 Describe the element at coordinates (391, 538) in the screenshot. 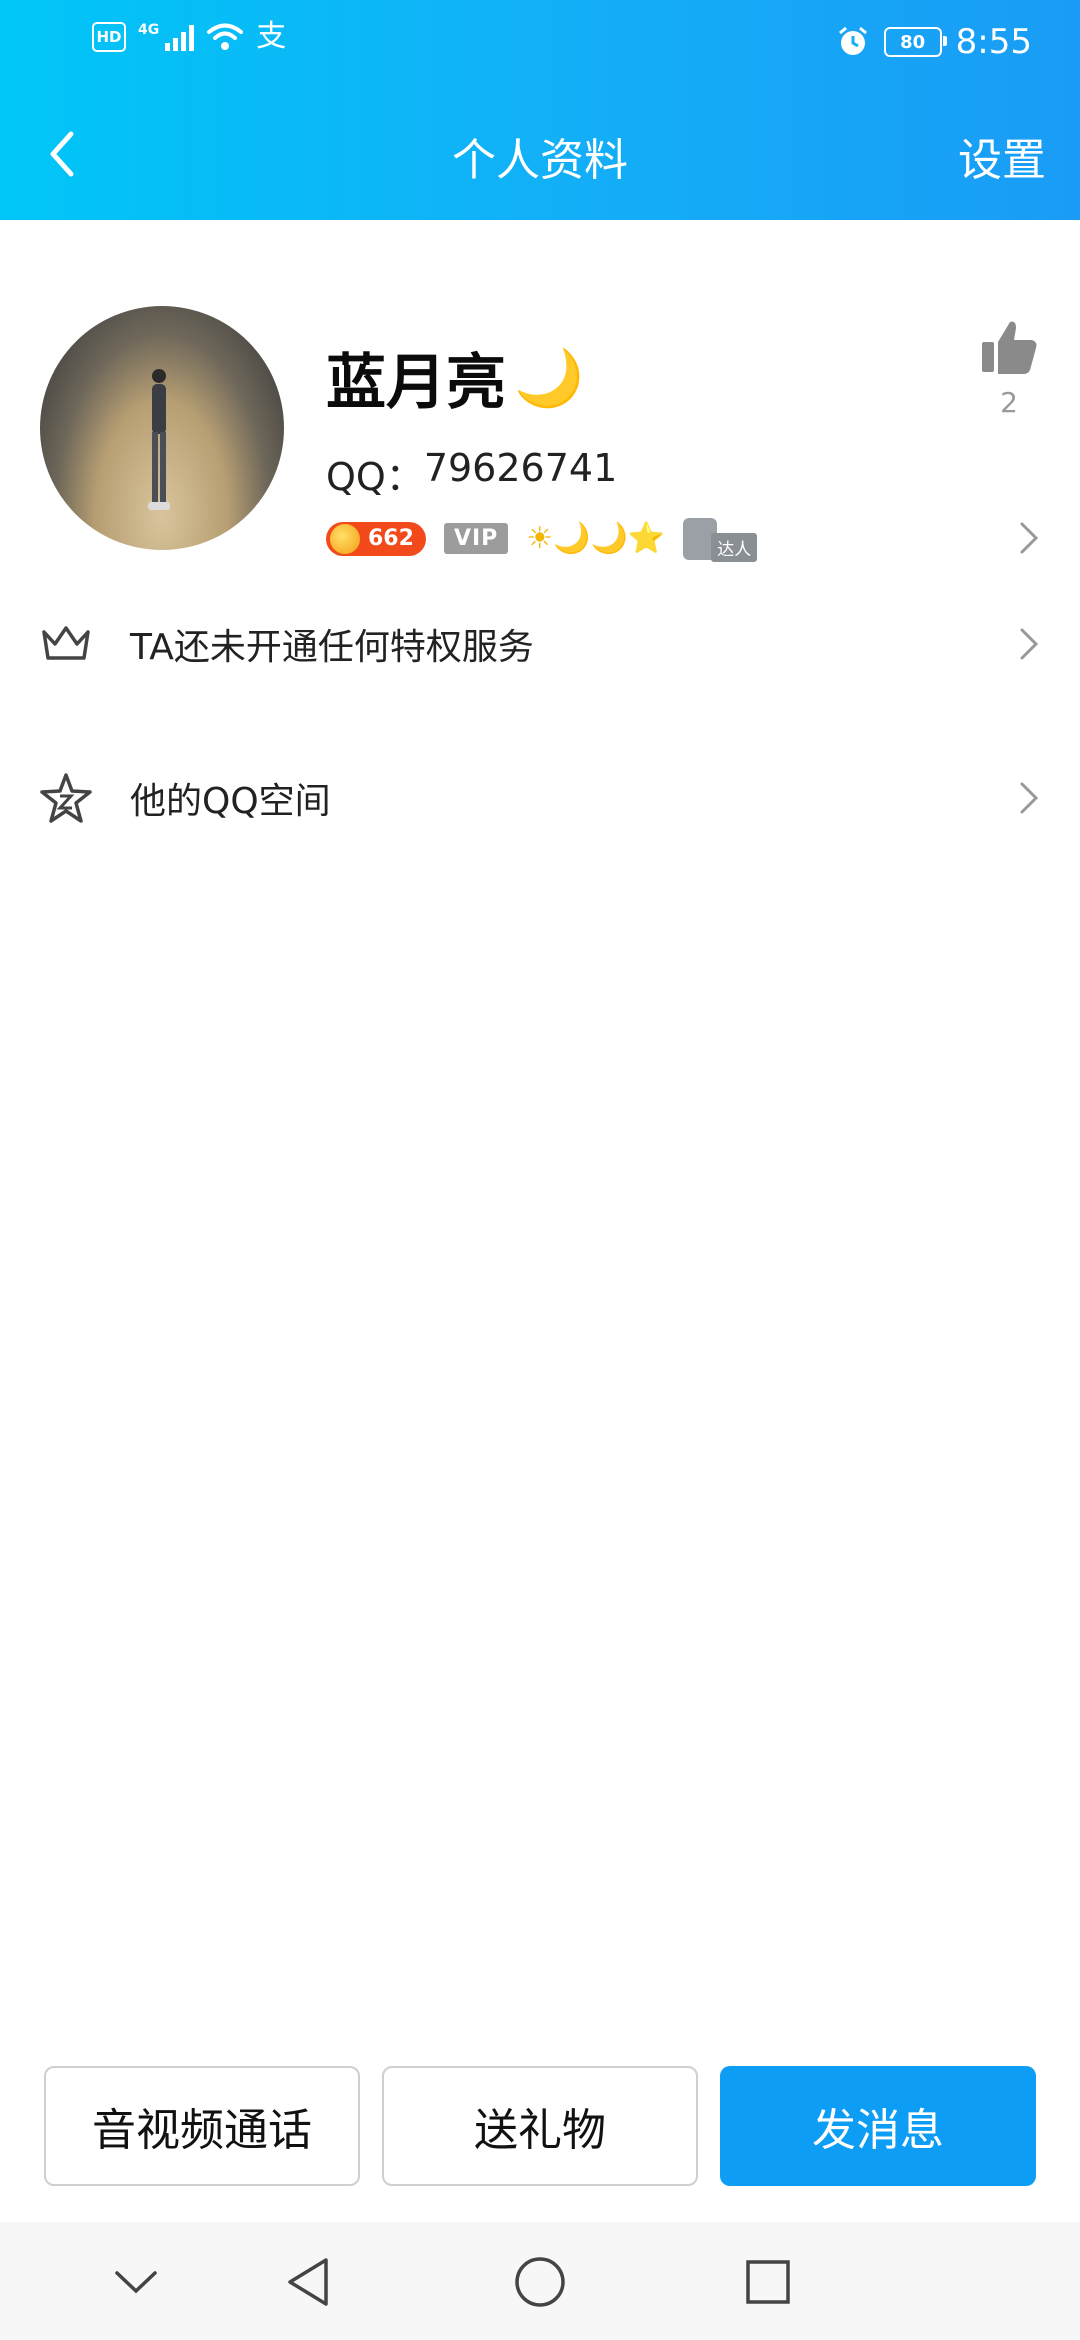

I see `coin-count: 662` at that location.